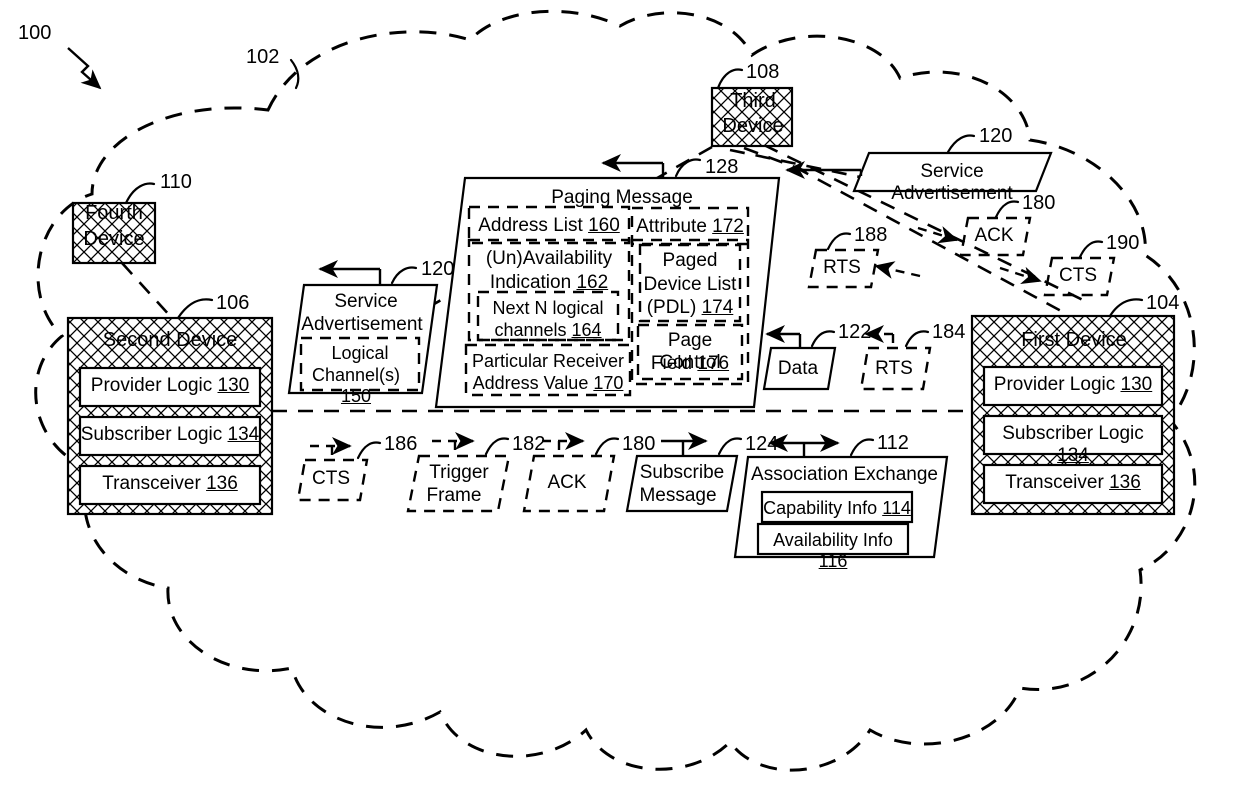  I want to click on data-message-shape, so click(799, 358).